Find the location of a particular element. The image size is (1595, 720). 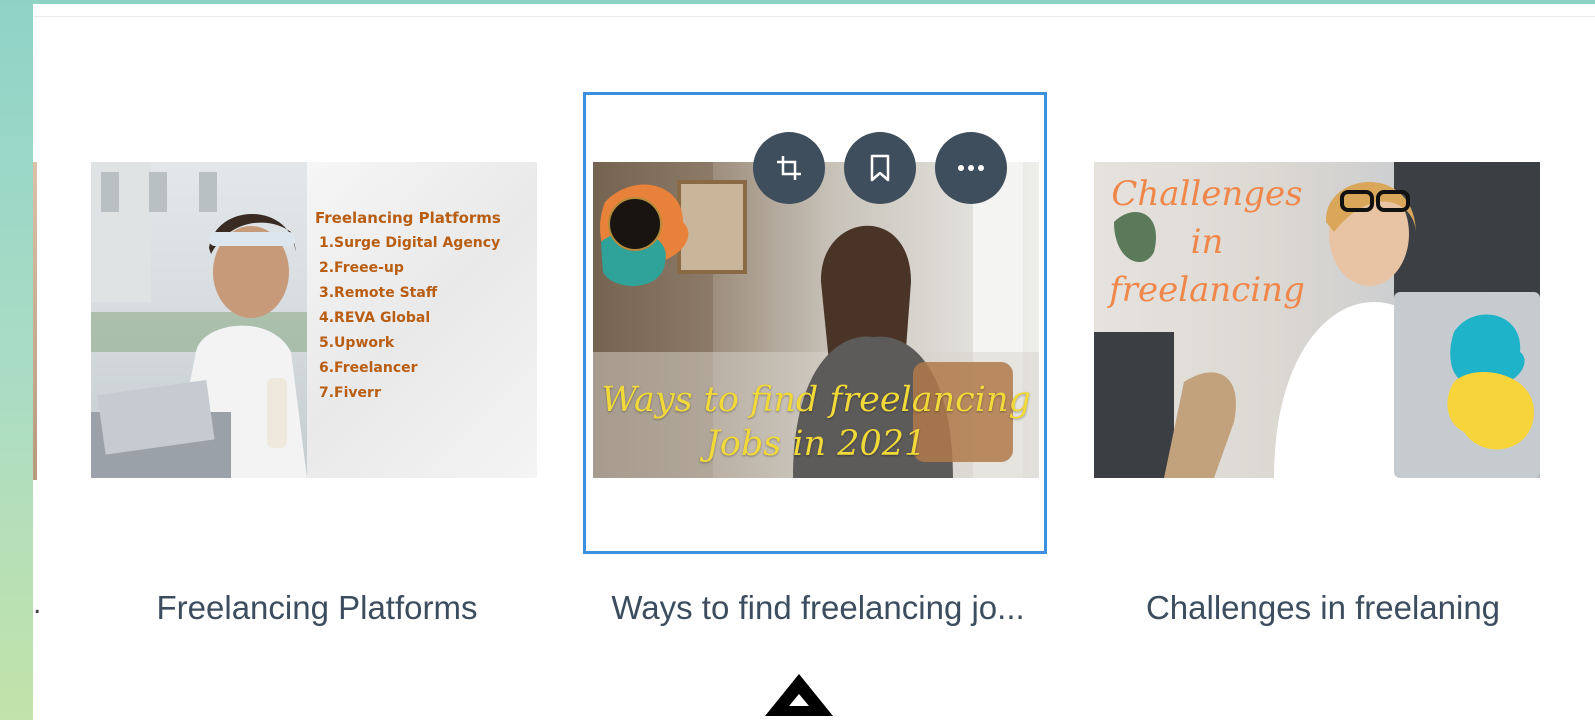

thumbnail-overlay-line: Ways to find freelancing is located at coordinates (816, 400).